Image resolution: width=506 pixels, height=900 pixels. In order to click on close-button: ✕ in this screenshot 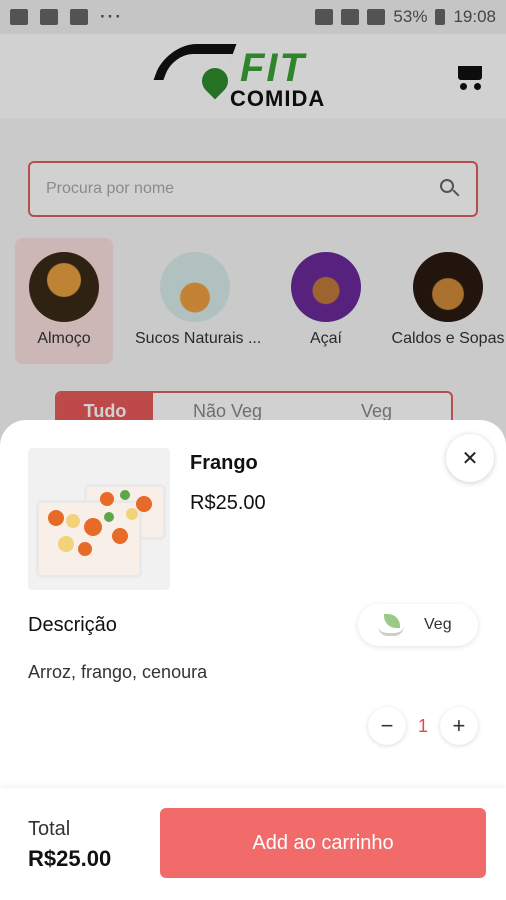, I will do `click(470, 458)`.